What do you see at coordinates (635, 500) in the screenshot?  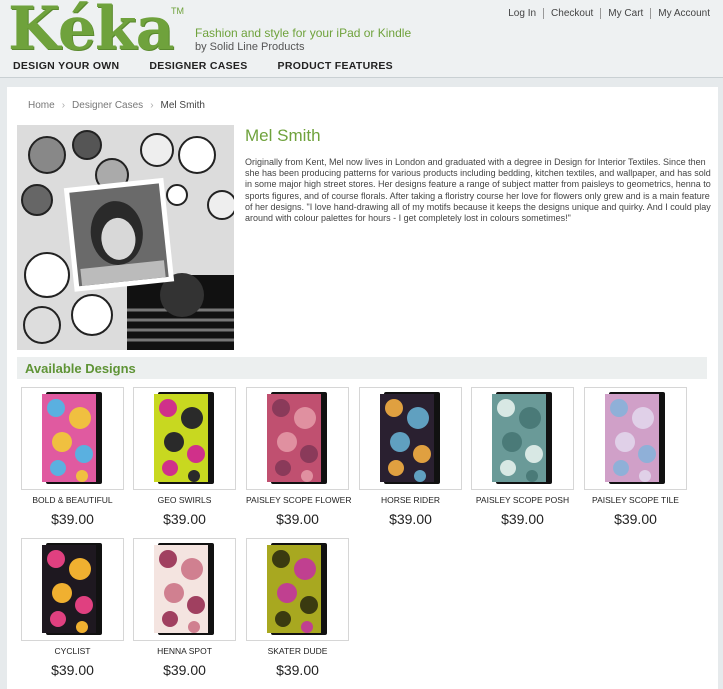 I see `product-name: PAISLEY SCOPE TILE` at bounding box center [635, 500].